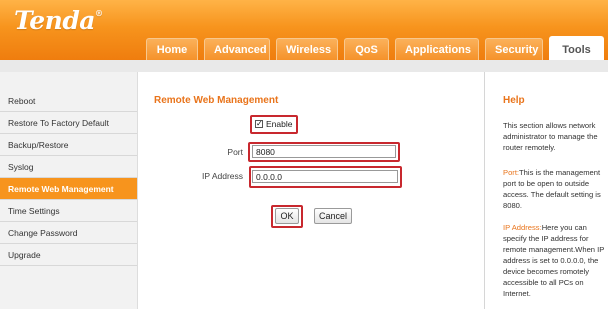 This screenshot has width=608, height=309. Describe the element at coordinates (68, 233) in the screenshot. I see `sidebar-item-change-password: Change Password` at that location.